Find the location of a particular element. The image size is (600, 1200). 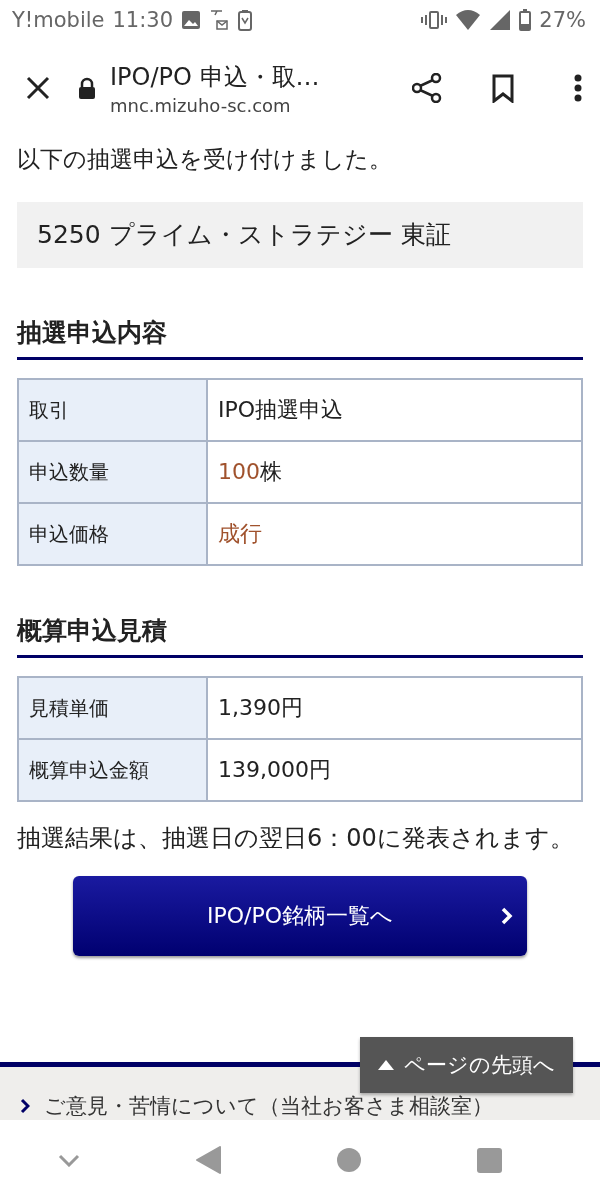

clipboard-icon is located at coordinates (245, 20).